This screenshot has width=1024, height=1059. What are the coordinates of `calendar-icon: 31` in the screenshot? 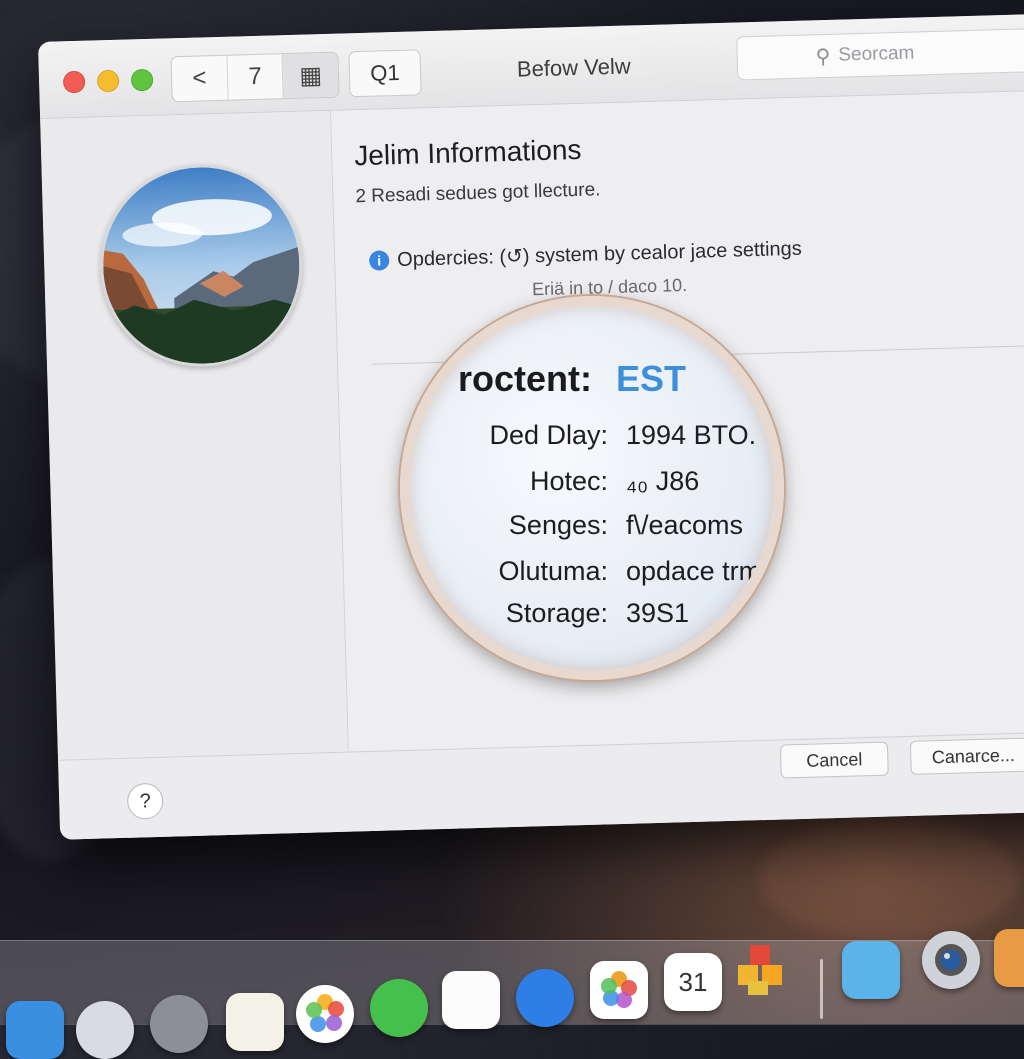 It's located at (693, 982).